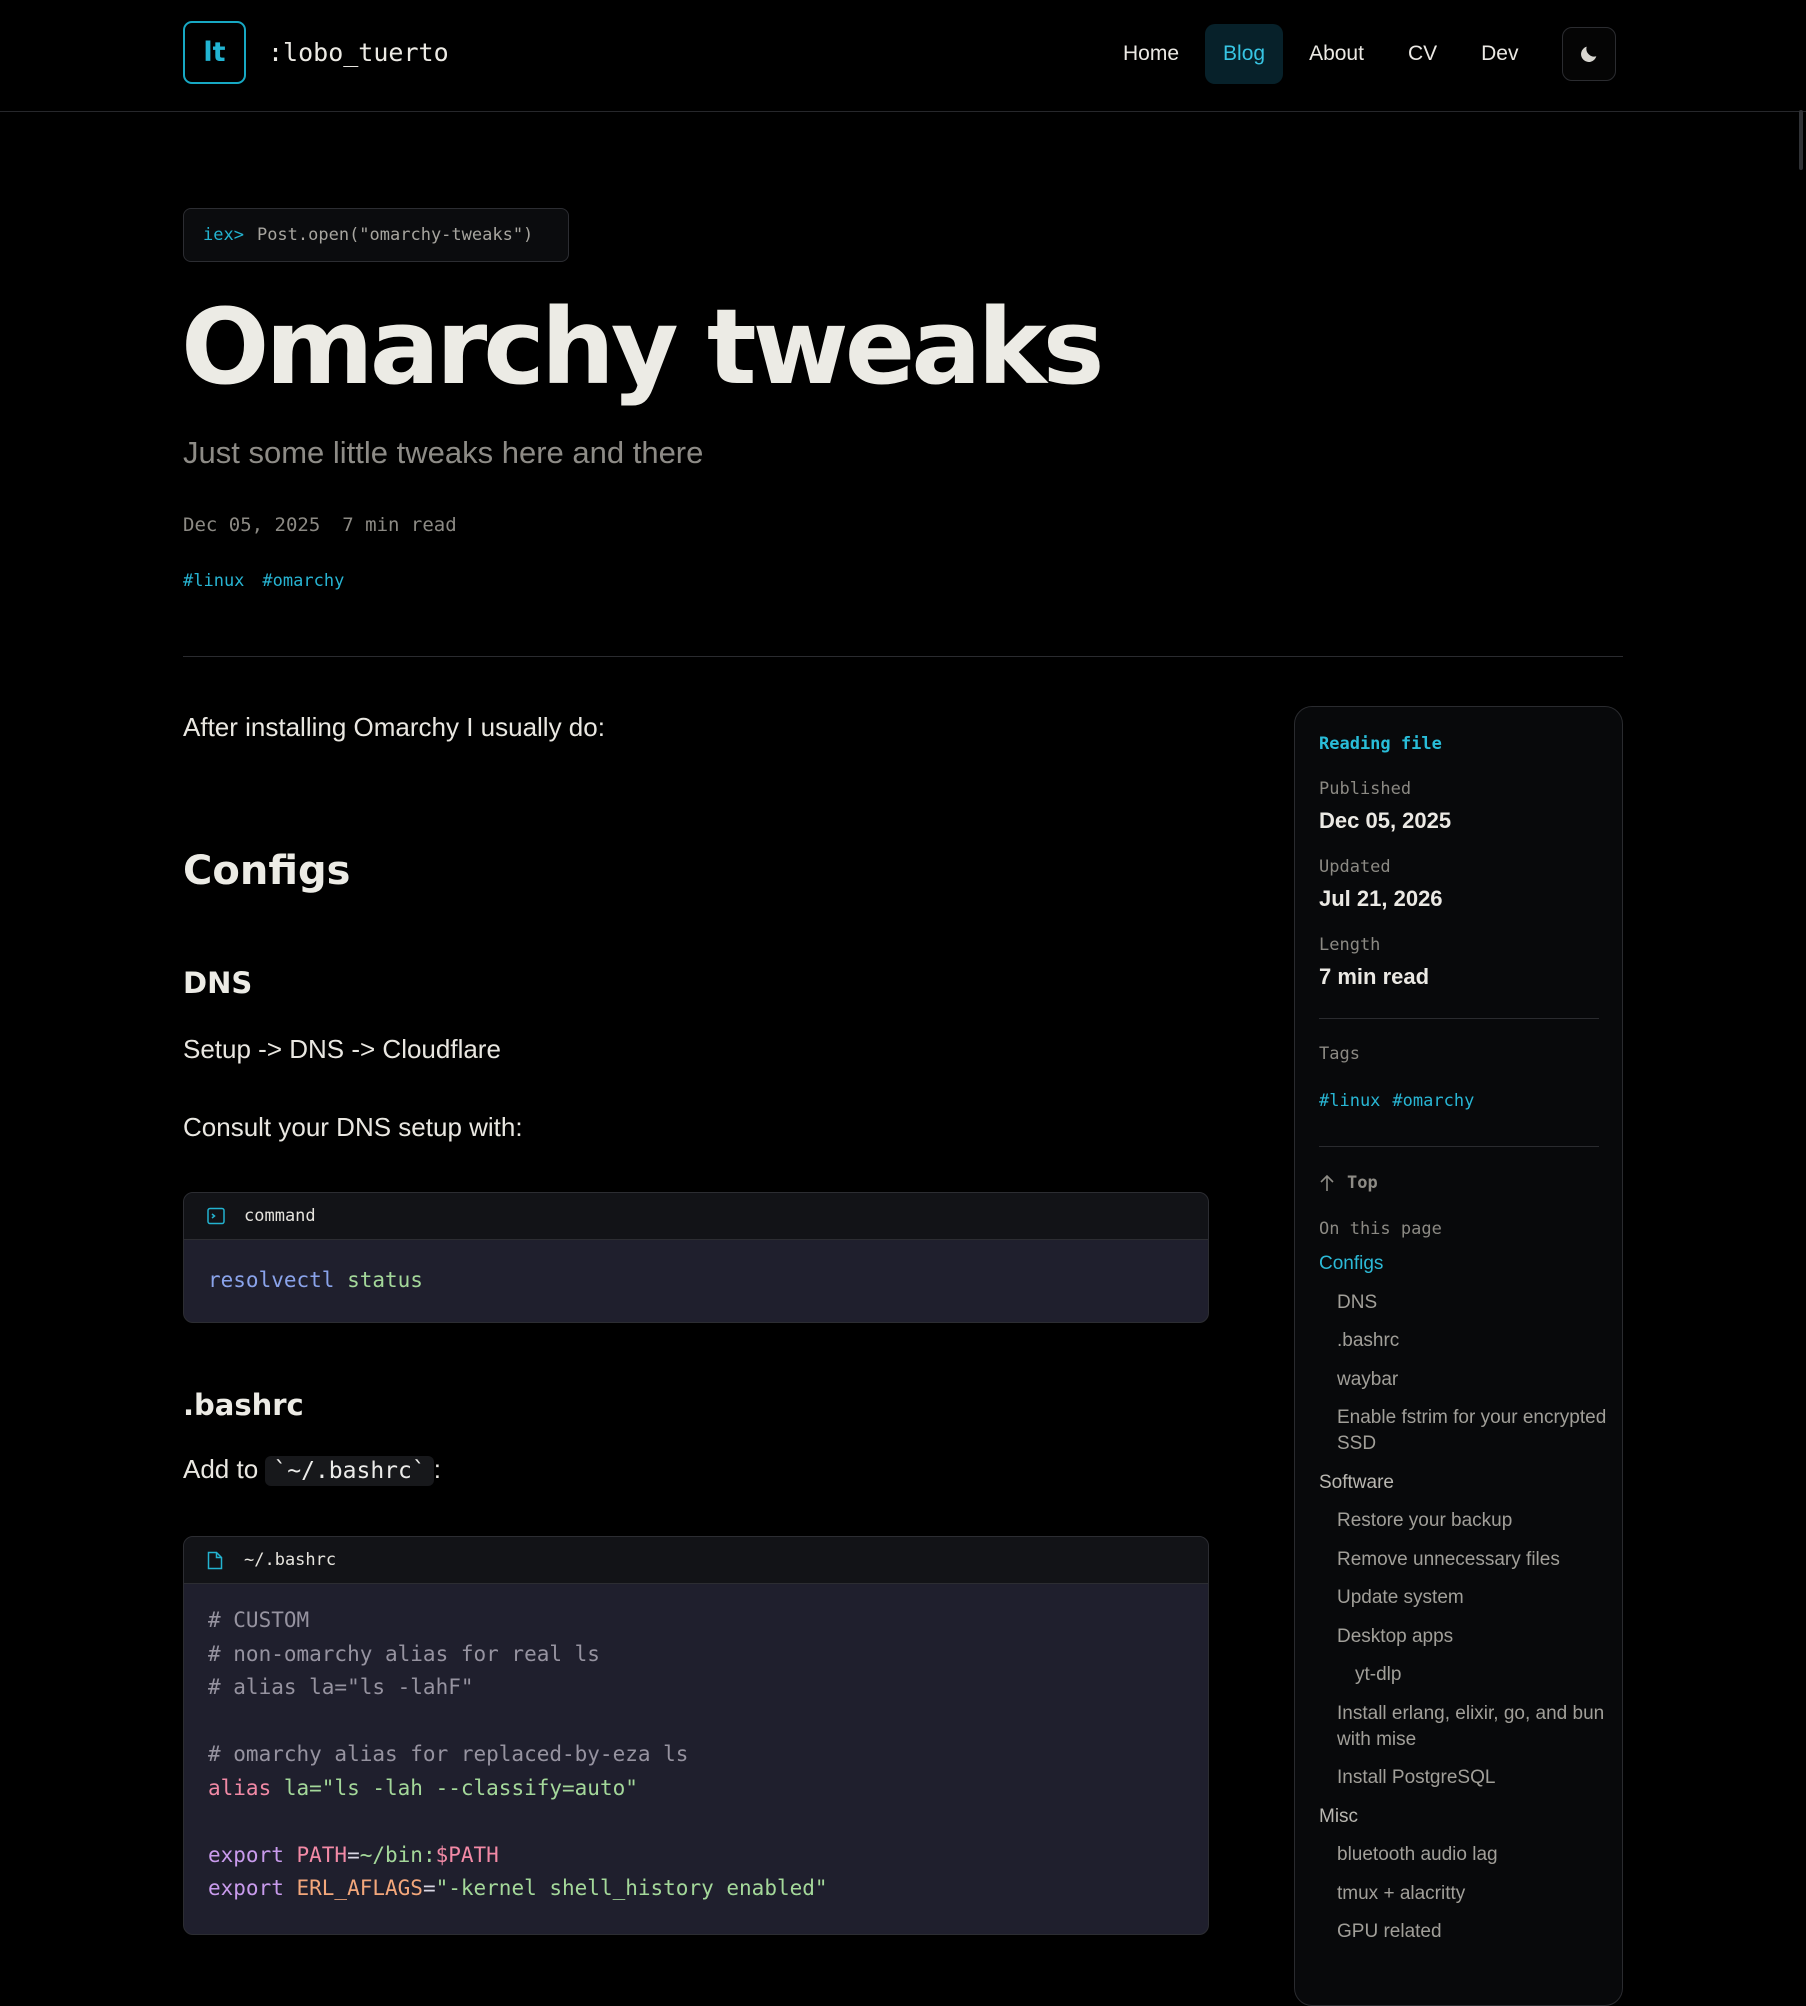  What do you see at coordinates (1801, 140) in the screenshot?
I see `page-scrollbar` at bounding box center [1801, 140].